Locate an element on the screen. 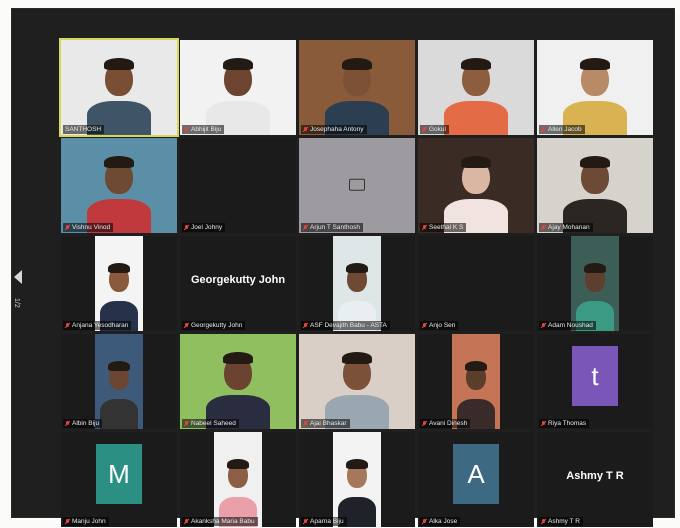 Image resolution: width=680 pixels, height=528 pixels. participant-tile: Avani Dinesh is located at coordinates (476, 381).